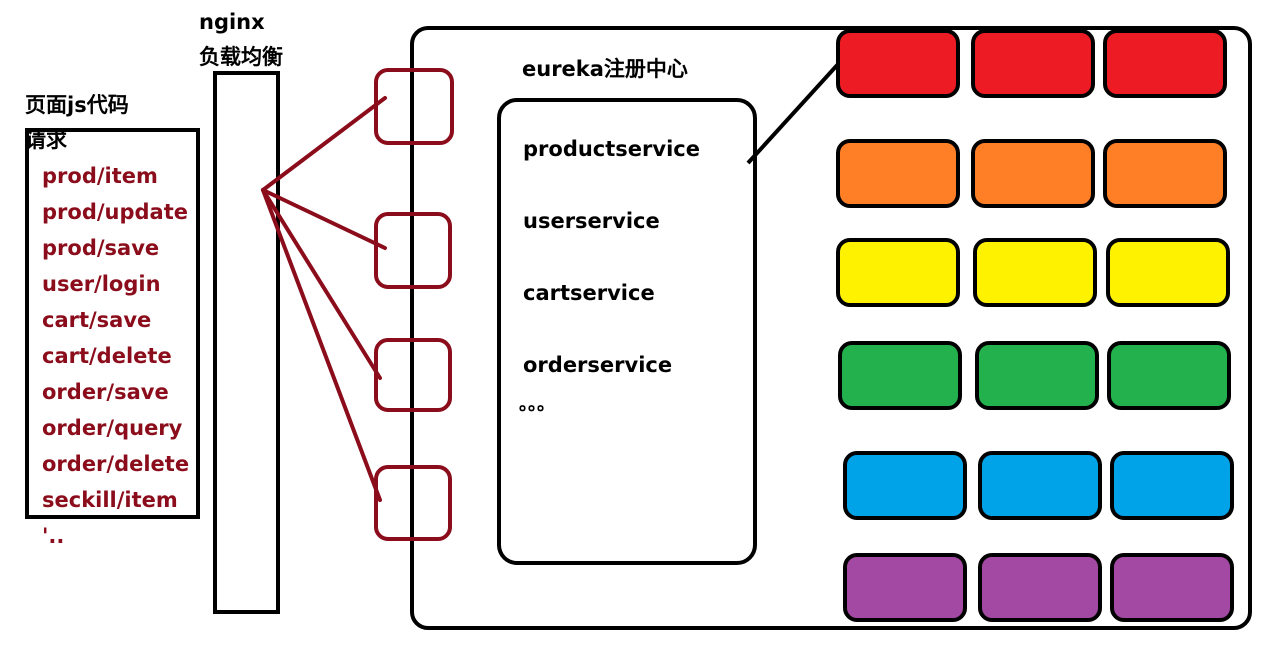 This screenshot has height=658, width=1287. I want to click on service-name-cart: cartservice, so click(589, 293).